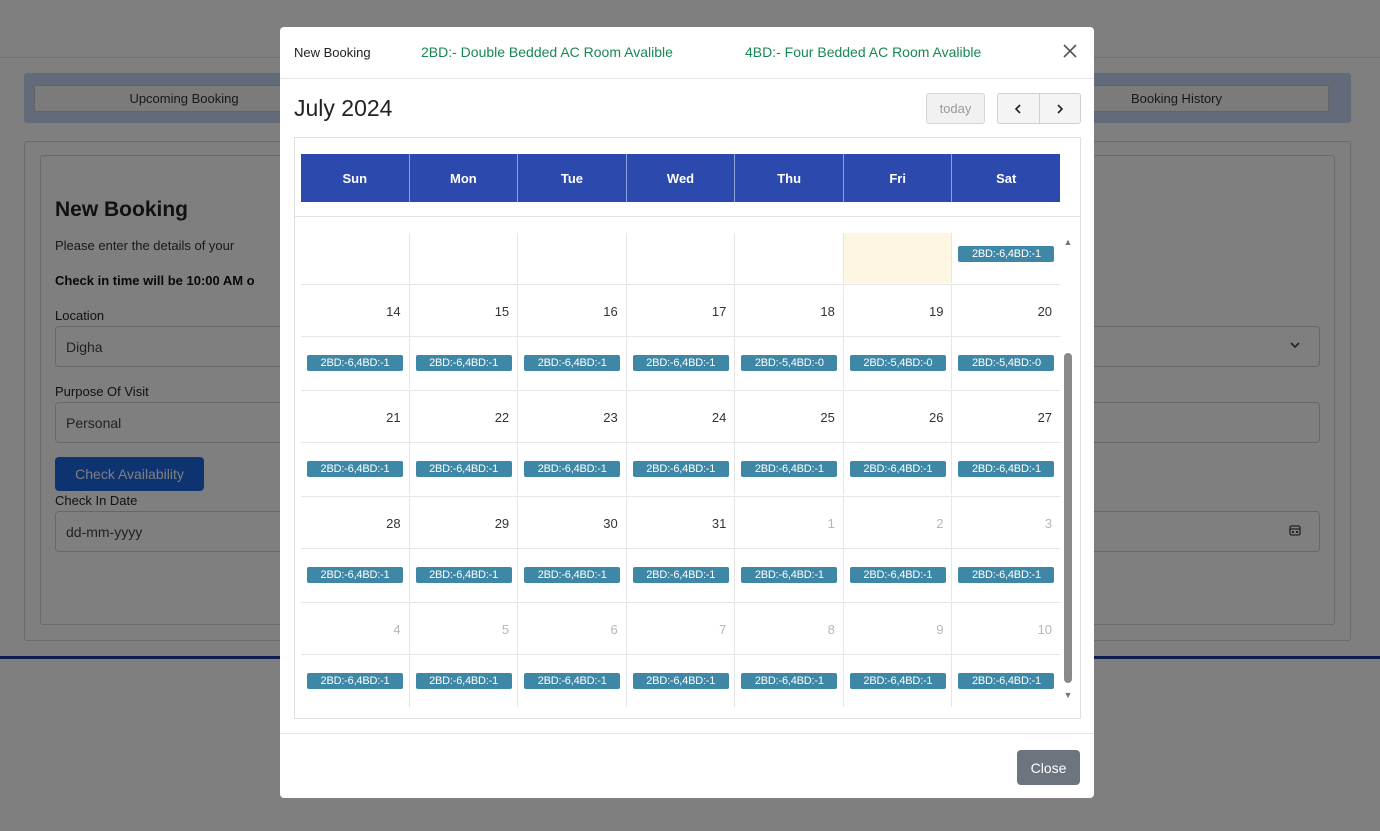 This screenshot has width=1380, height=831. I want to click on today-button: today, so click(955, 108).